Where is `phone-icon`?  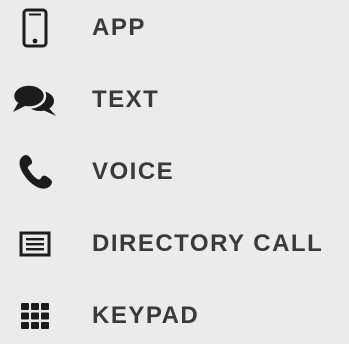 phone-icon is located at coordinates (35, 172).